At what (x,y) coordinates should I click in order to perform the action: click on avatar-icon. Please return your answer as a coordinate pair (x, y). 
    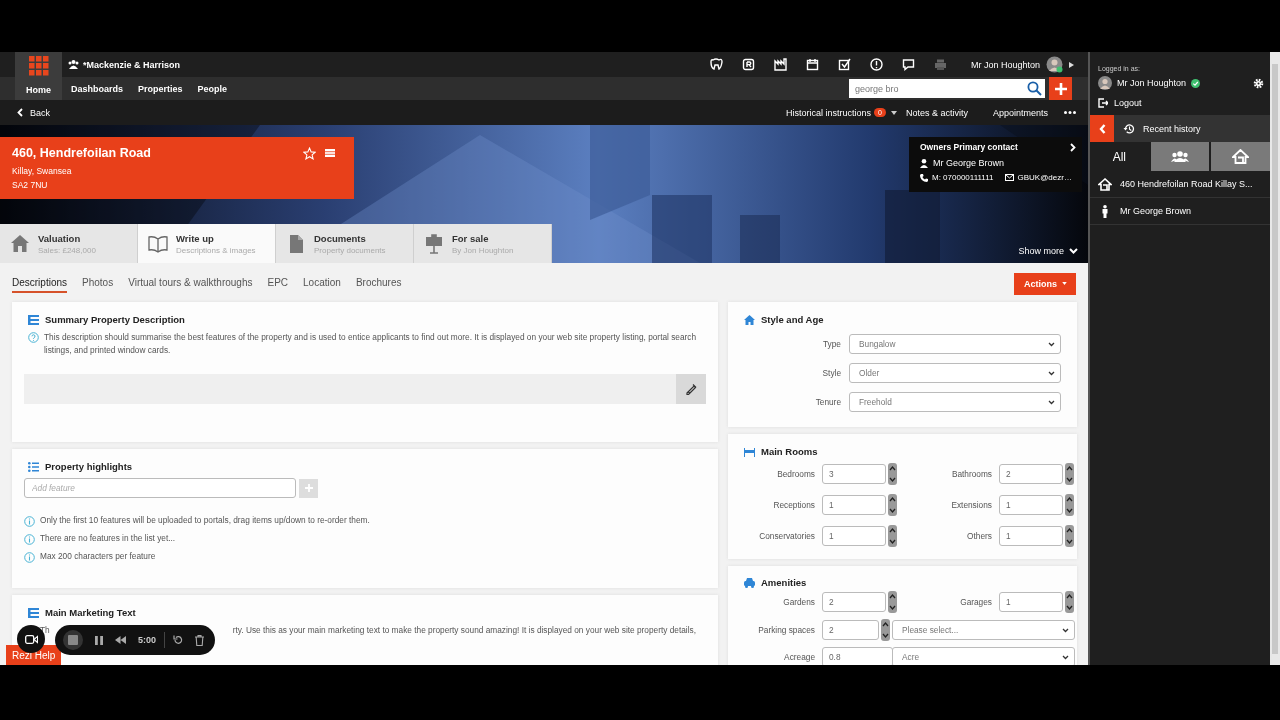
    Looking at the image, I should click on (1055, 64).